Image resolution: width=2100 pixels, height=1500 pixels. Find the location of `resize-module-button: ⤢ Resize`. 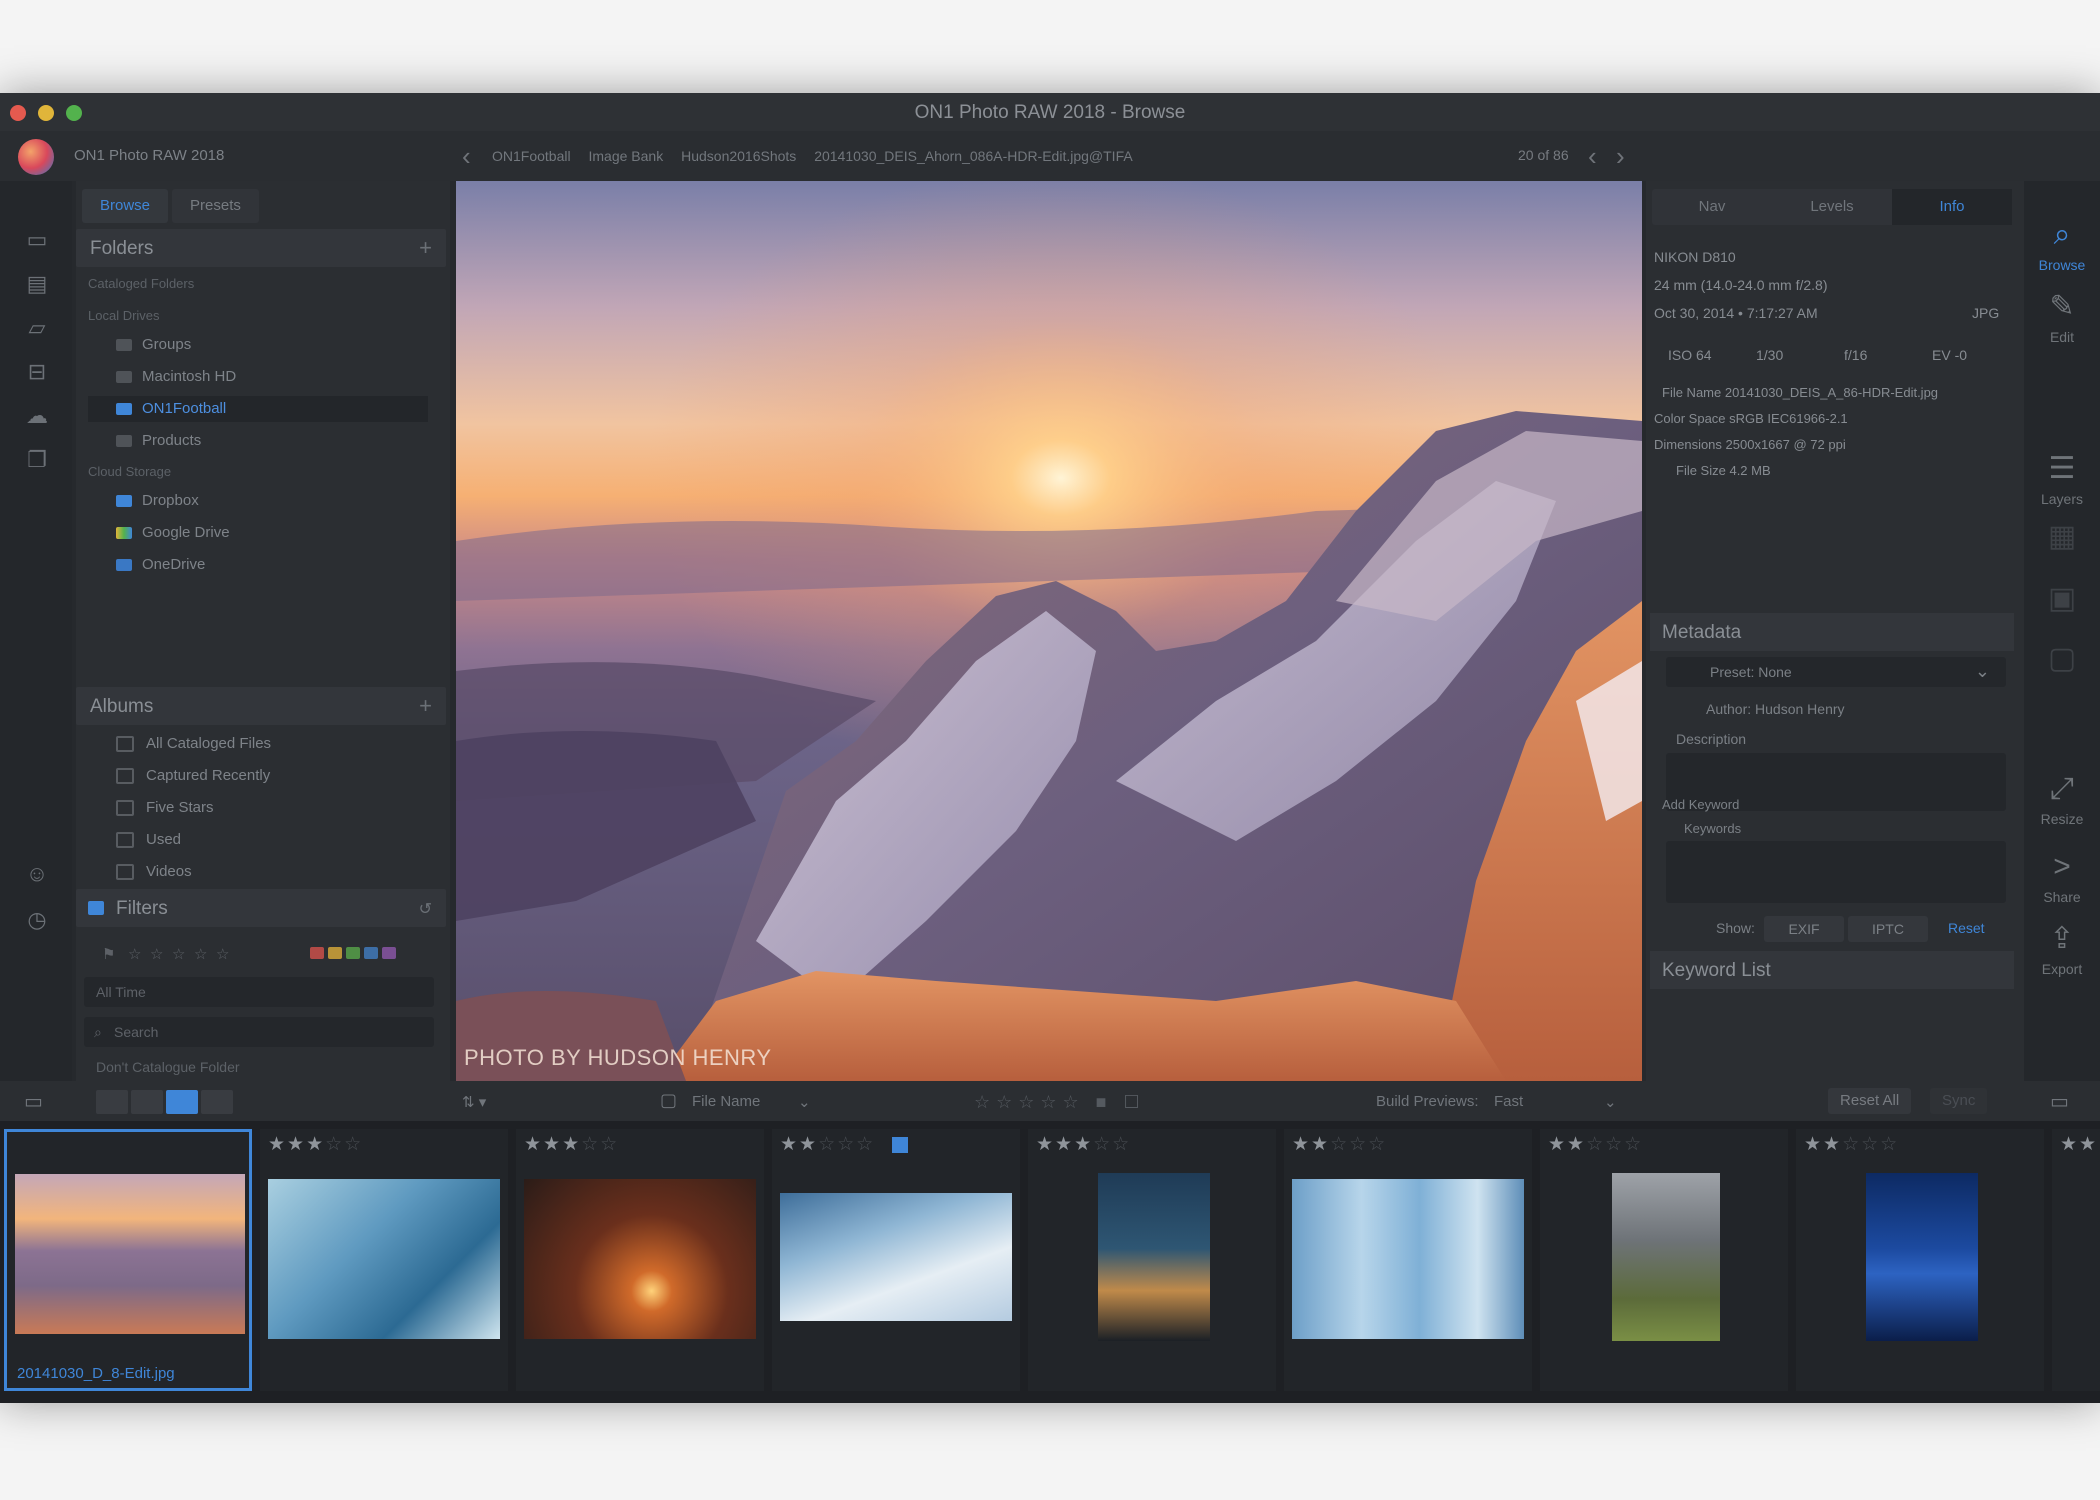

resize-module-button: ⤢ Resize is located at coordinates (2062, 799).